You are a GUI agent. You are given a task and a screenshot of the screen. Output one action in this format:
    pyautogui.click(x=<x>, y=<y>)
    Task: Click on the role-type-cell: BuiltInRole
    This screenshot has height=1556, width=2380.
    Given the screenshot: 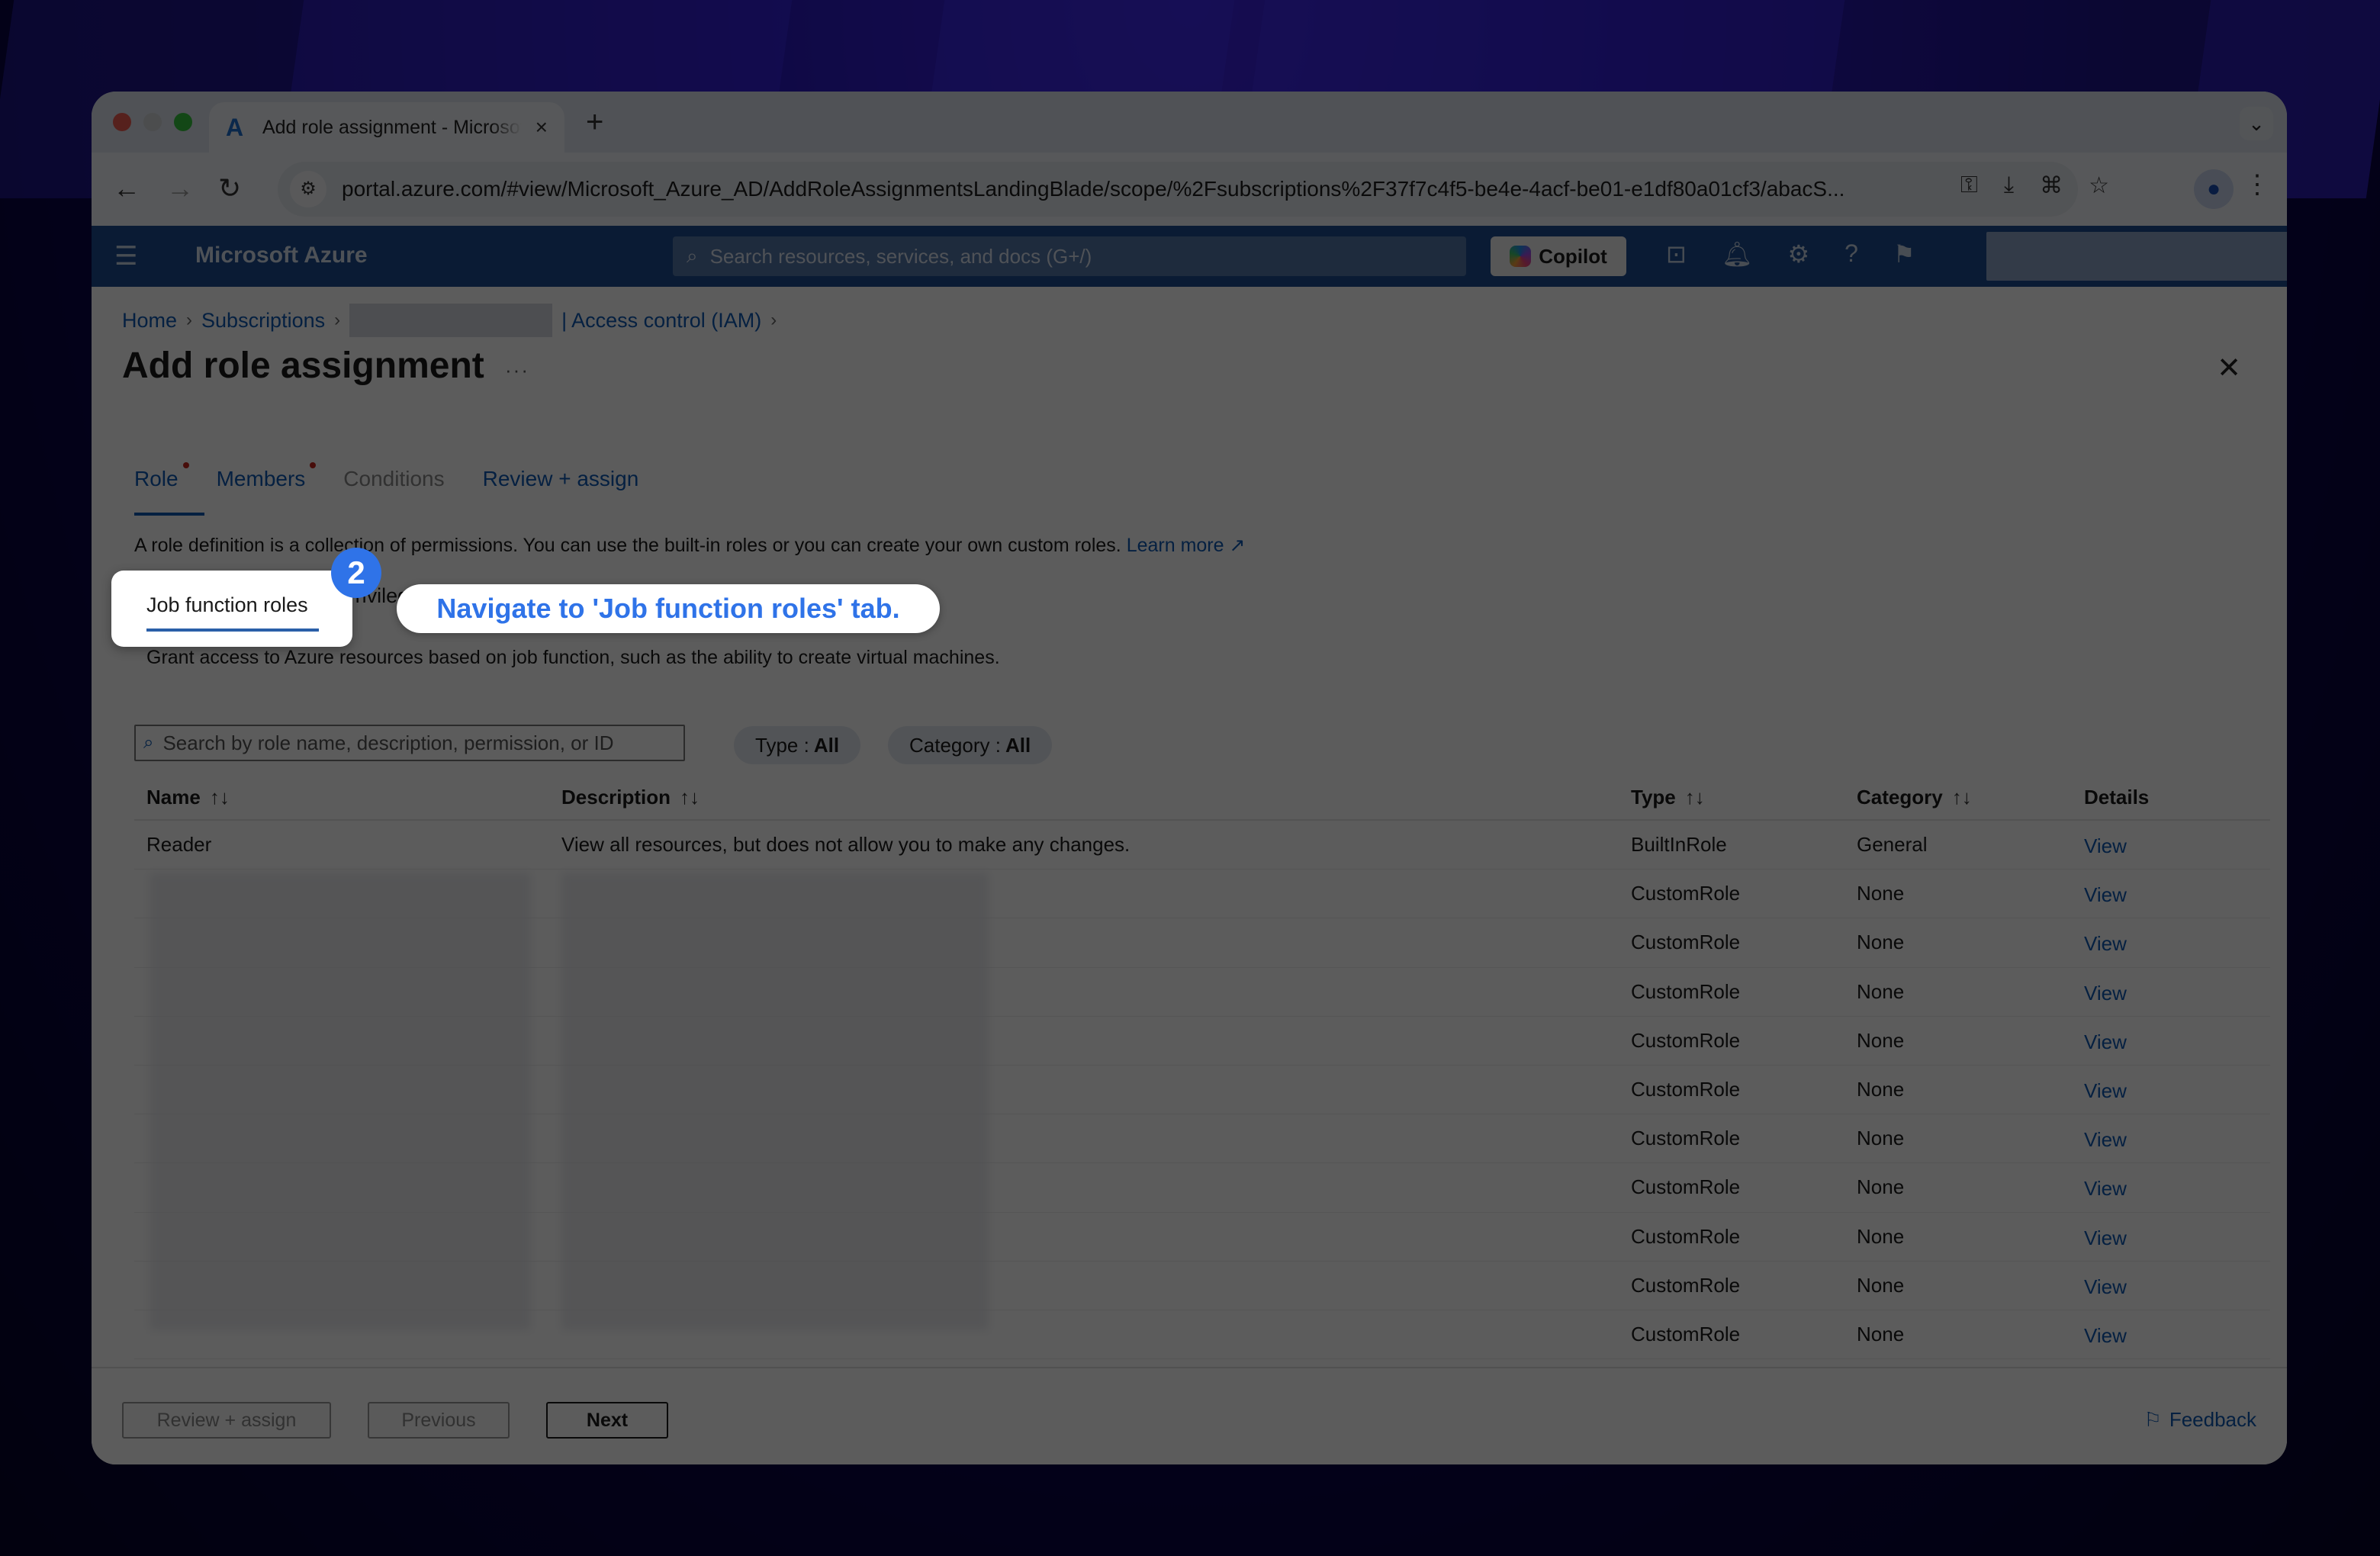 What is the action you would take?
    pyautogui.click(x=1679, y=844)
    